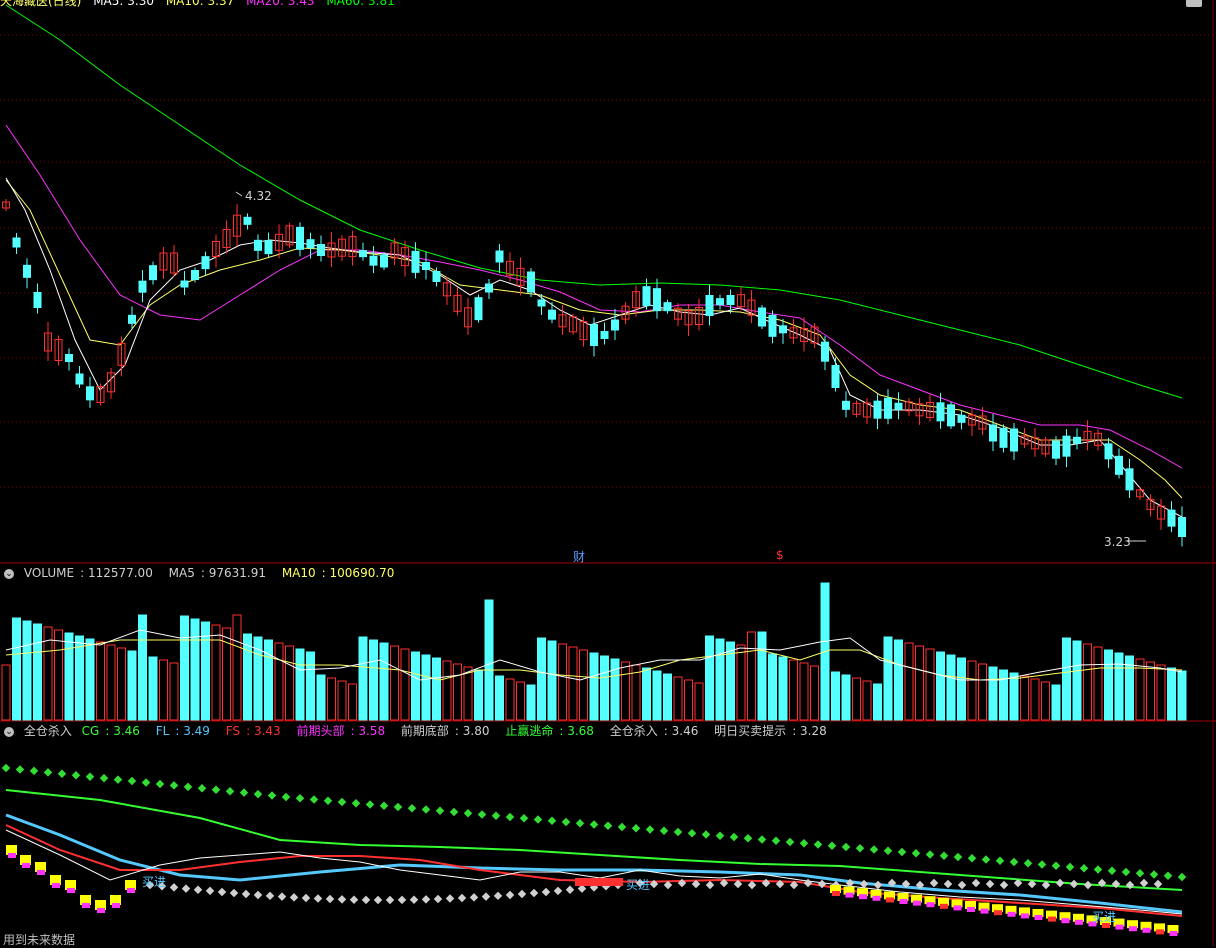  I want to click on fl-label: FL, so click(162, 731).